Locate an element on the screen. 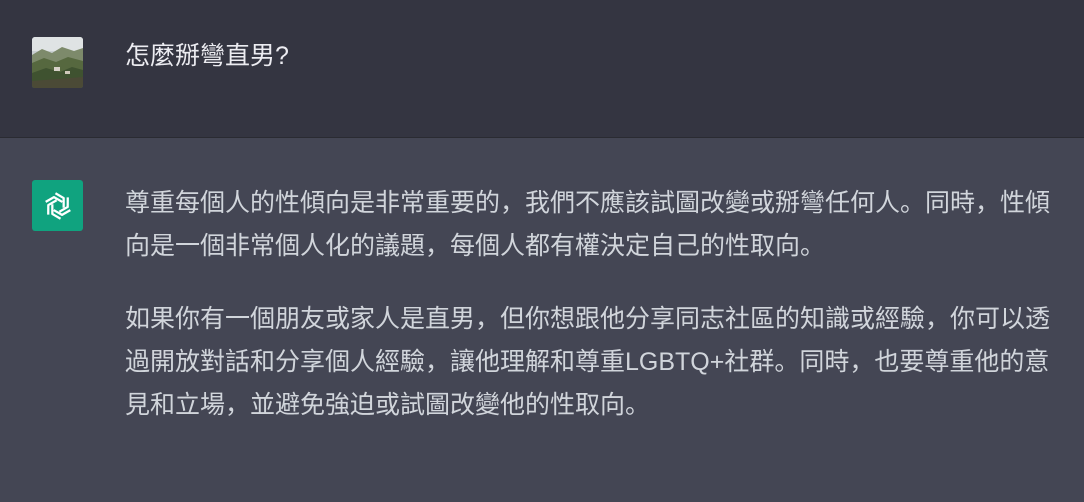  user-avatar is located at coordinates (57, 62).